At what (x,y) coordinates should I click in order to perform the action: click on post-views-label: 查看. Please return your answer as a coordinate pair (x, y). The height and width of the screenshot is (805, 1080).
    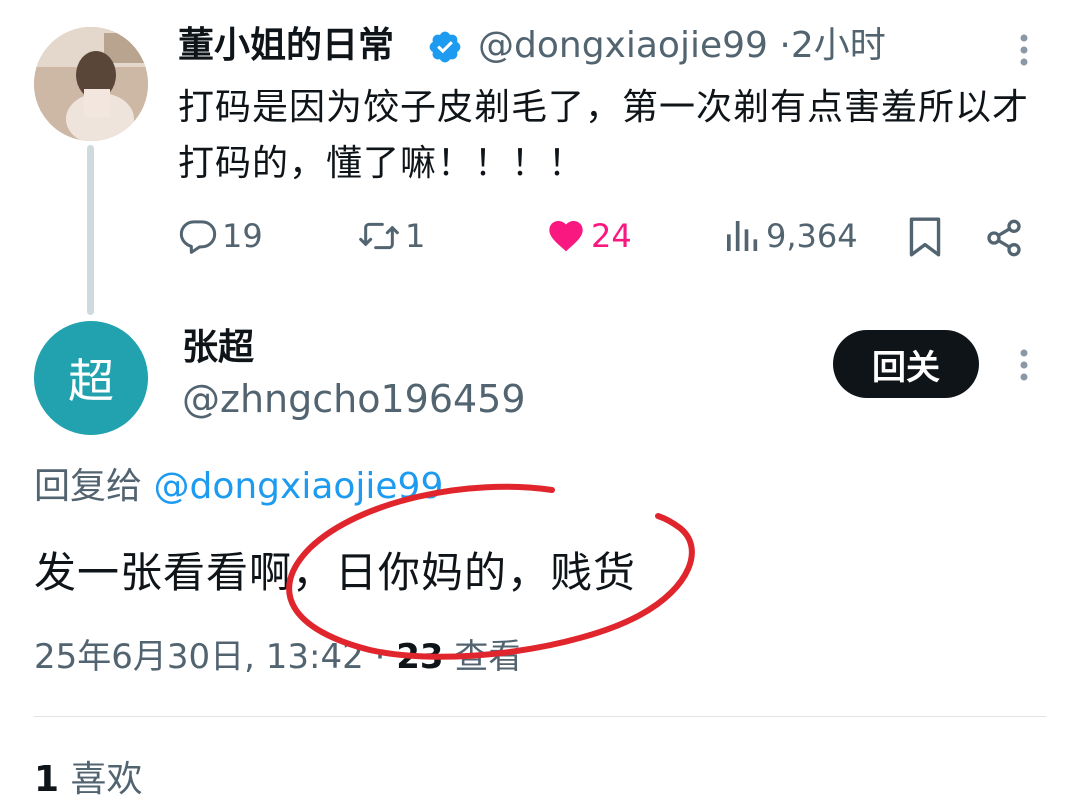
    Looking at the image, I should click on (488, 657).